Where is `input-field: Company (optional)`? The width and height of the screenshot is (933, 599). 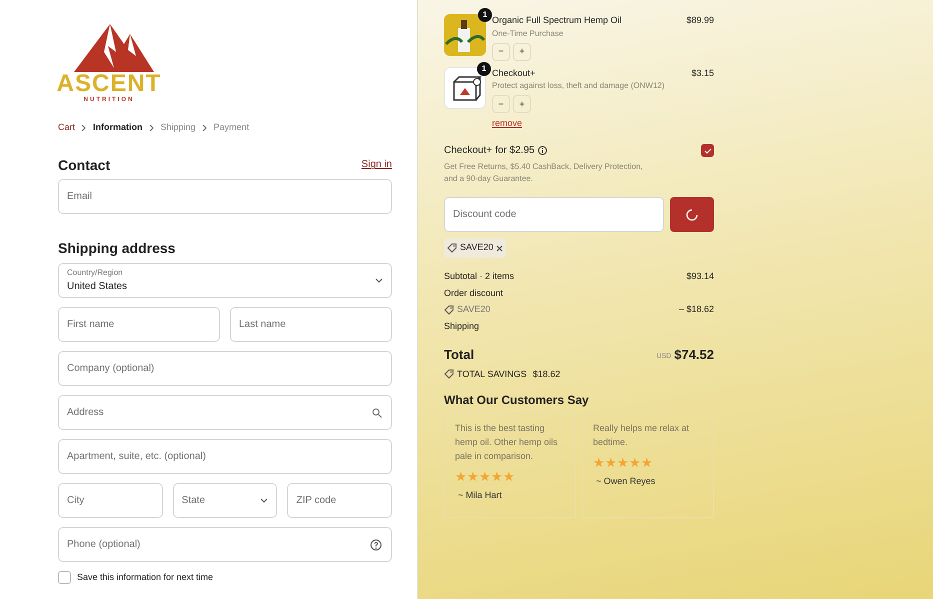 input-field: Company (optional) is located at coordinates (225, 368).